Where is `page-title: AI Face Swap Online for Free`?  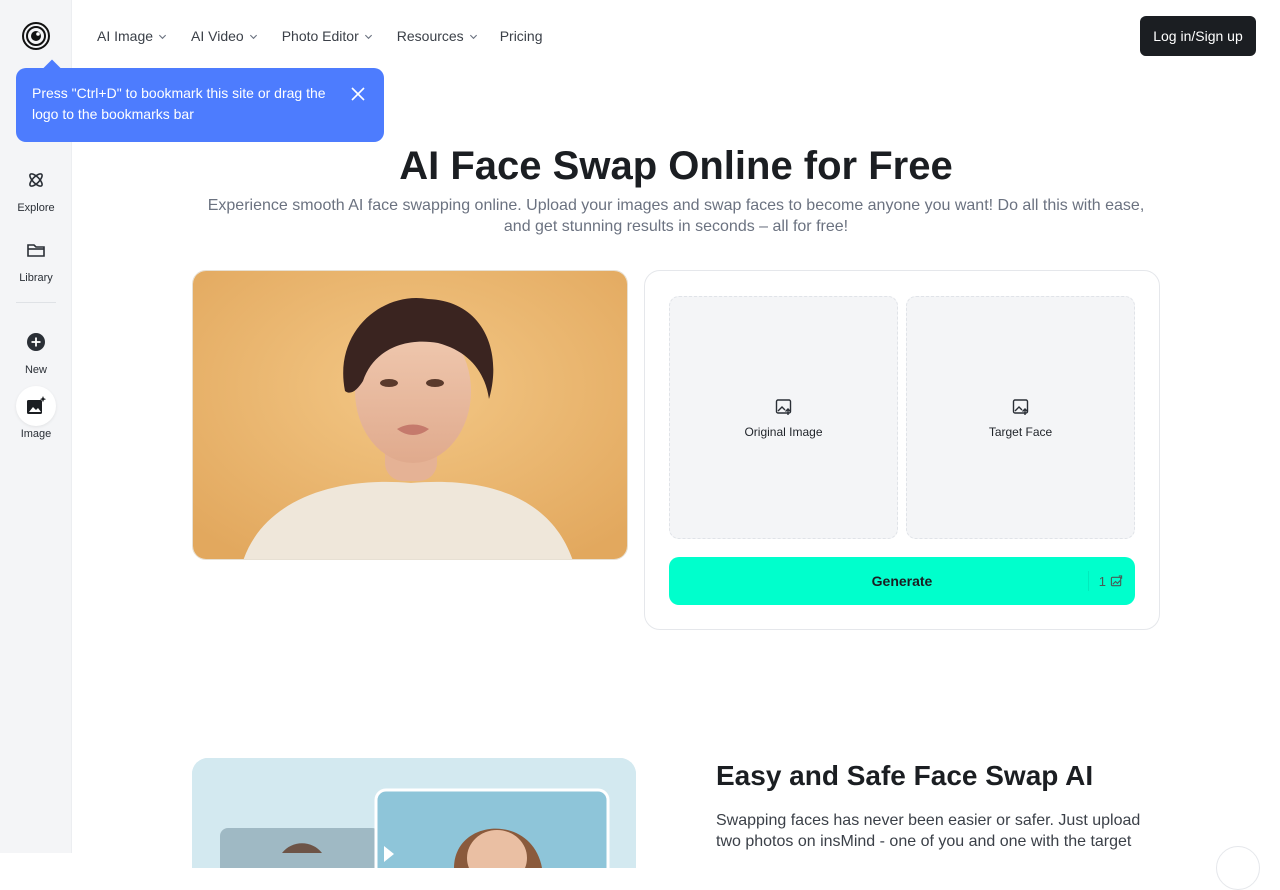 page-title: AI Face Swap Online for Free is located at coordinates (676, 166).